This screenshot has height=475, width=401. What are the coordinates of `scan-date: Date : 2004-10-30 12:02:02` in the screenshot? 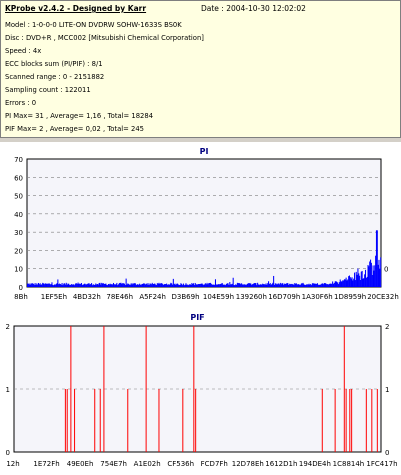 It's located at (253, 8).